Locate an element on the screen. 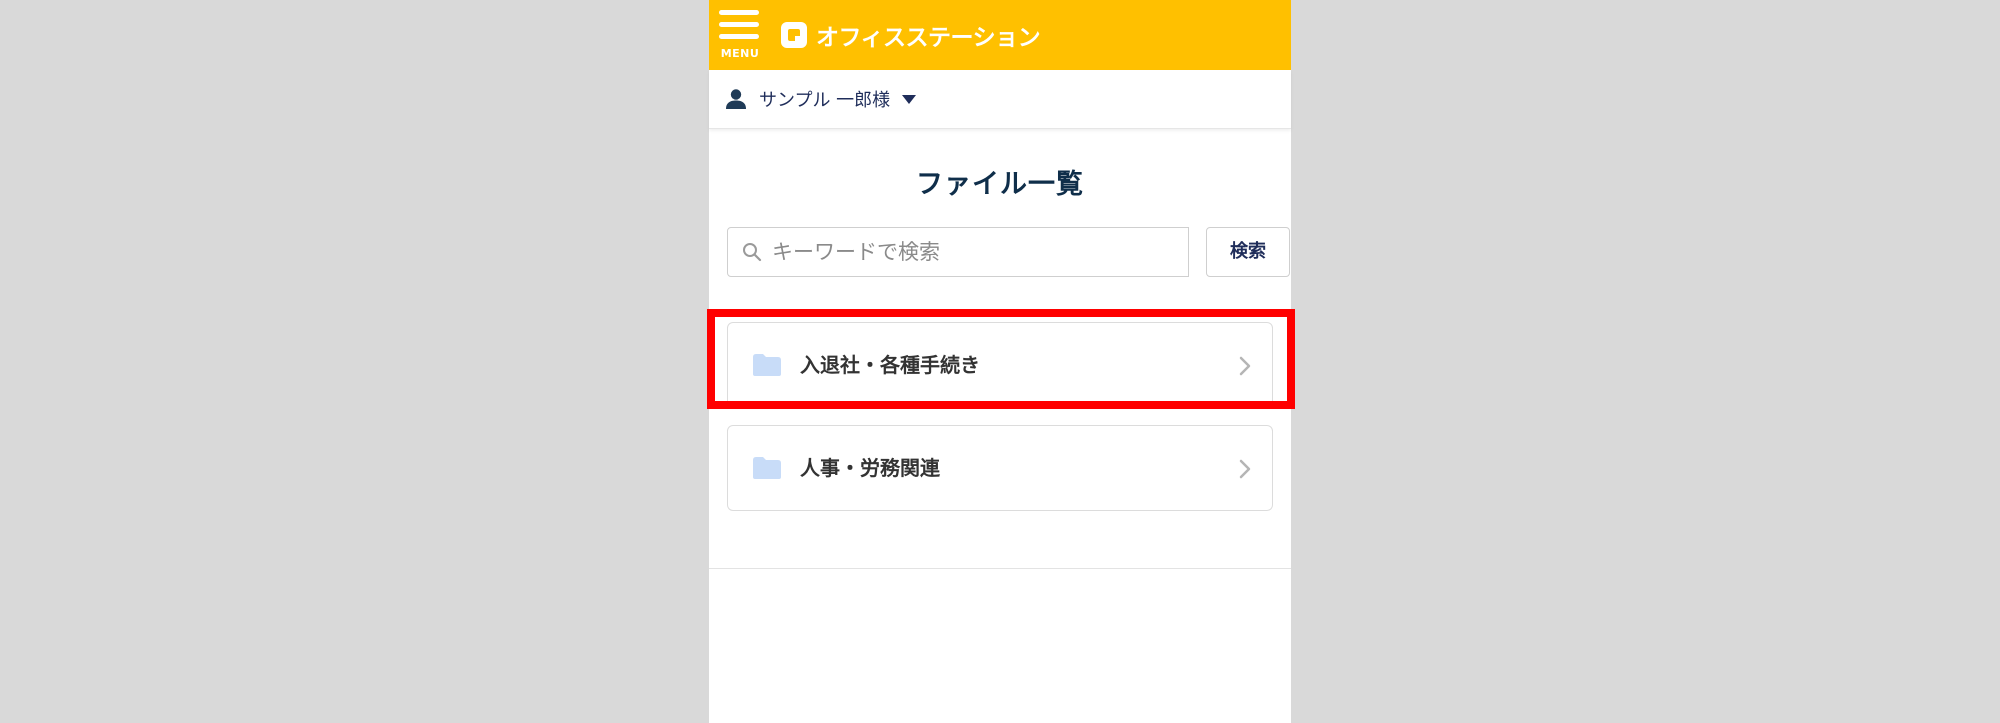  app-name: オフィスステーション is located at coordinates (928, 38).